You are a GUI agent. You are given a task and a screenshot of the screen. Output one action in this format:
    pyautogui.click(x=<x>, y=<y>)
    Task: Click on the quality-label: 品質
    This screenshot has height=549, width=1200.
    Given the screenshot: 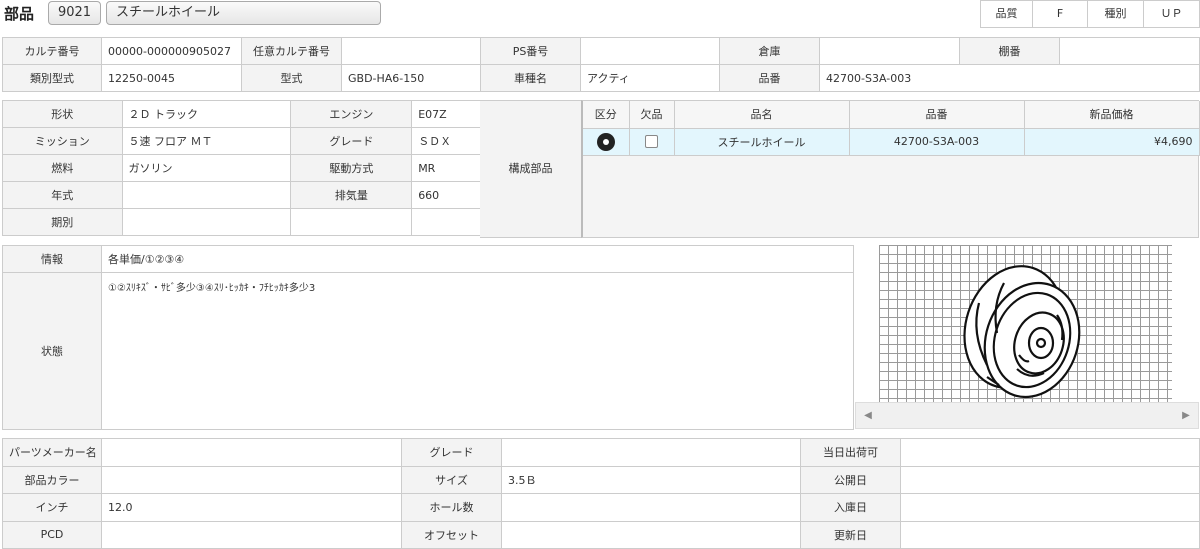 What is the action you would take?
    pyautogui.click(x=1006, y=14)
    